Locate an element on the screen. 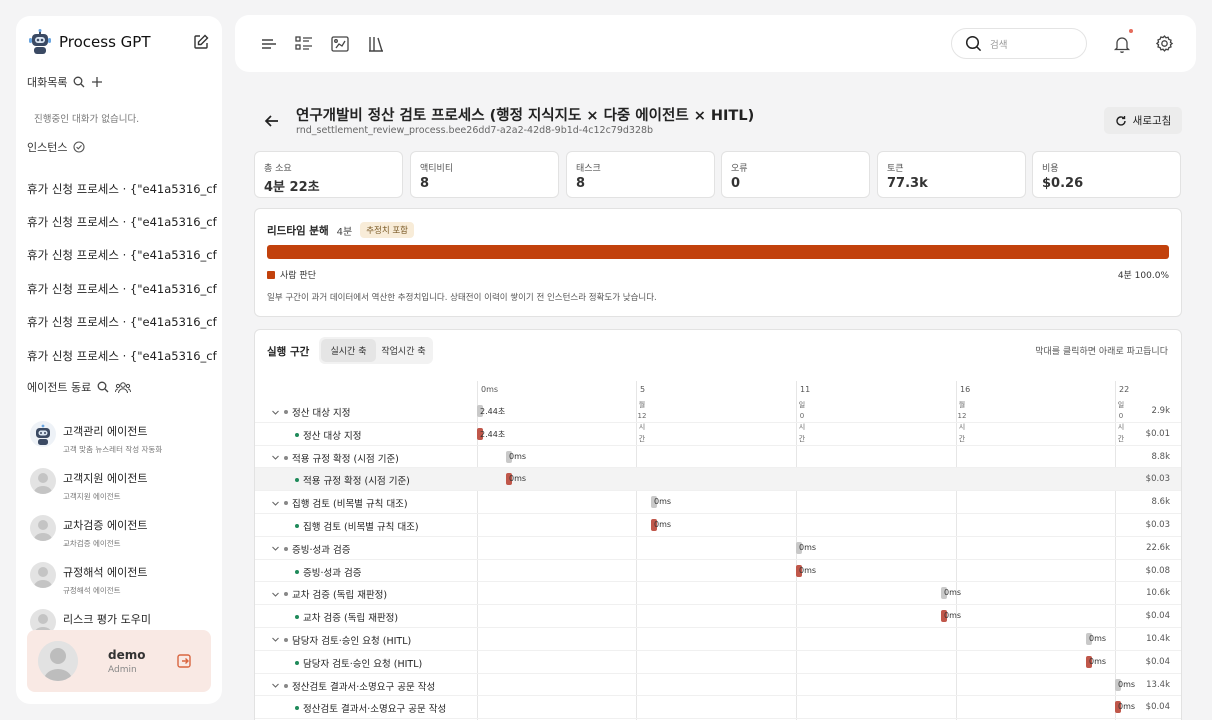 This screenshot has height=720, width=1212. library-icon is located at coordinates (376, 44).